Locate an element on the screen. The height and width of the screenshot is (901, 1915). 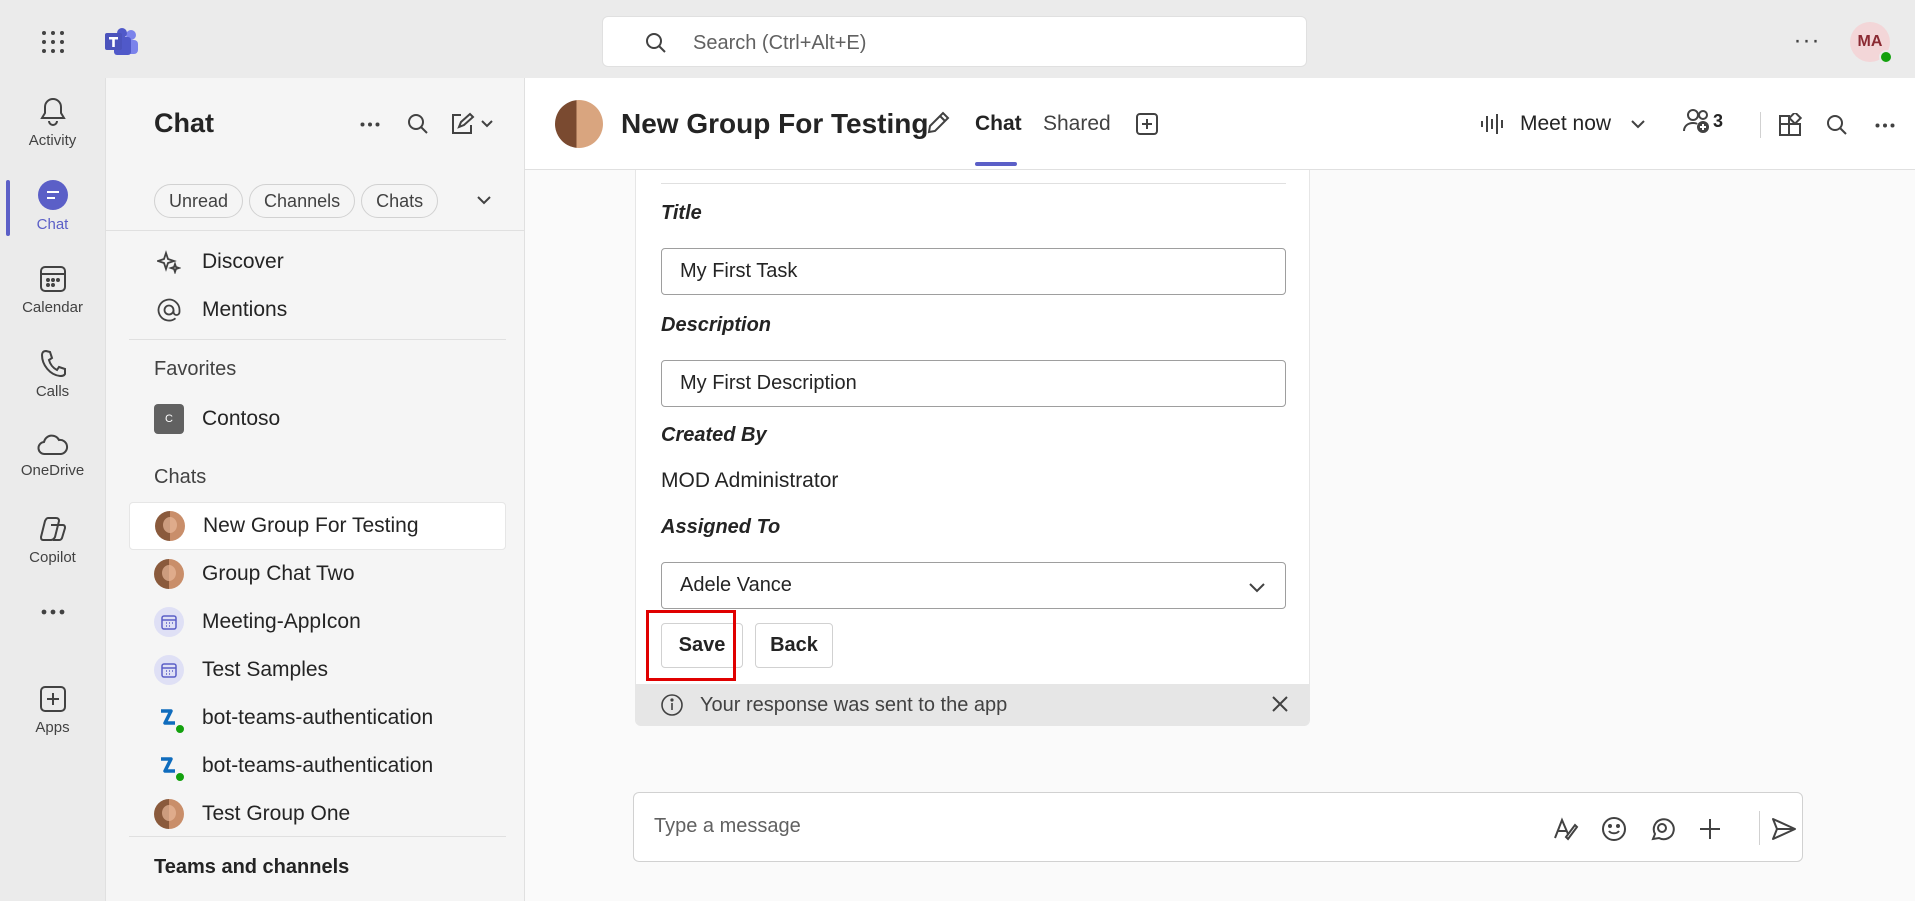
active-tab-indicator is located at coordinates (996, 164).